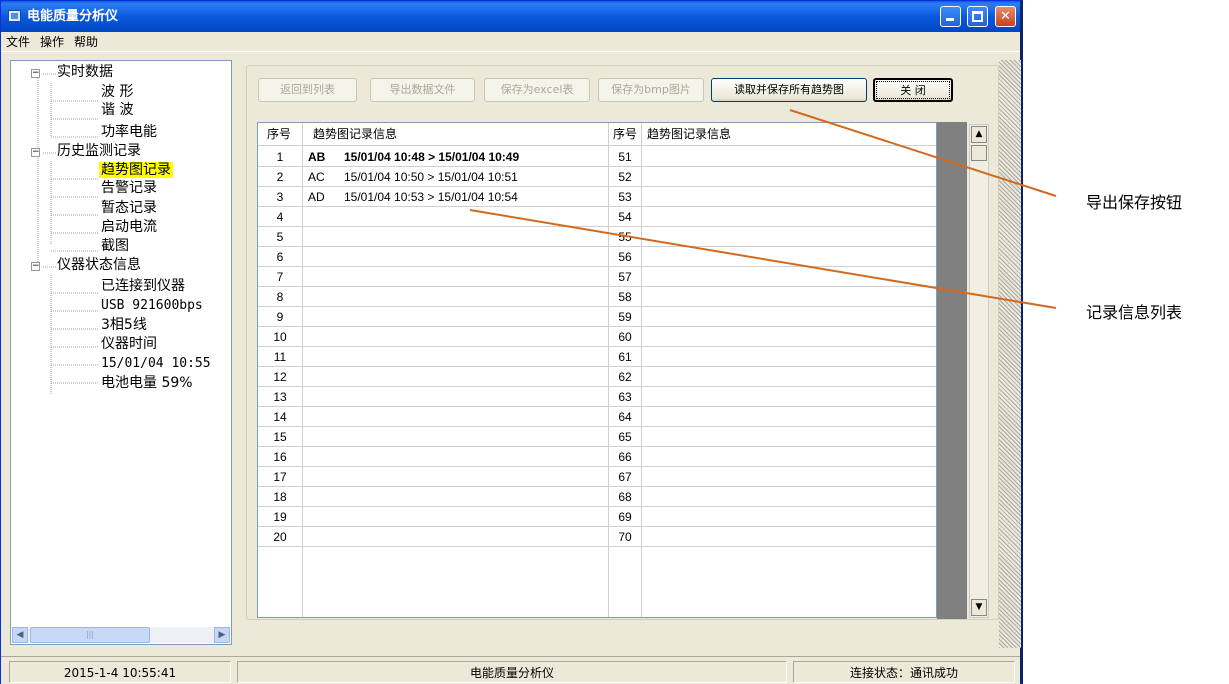 The height and width of the screenshot is (684, 1229). What do you see at coordinates (763, 259) in the screenshot?
I see `annotation-line-list` at bounding box center [763, 259].